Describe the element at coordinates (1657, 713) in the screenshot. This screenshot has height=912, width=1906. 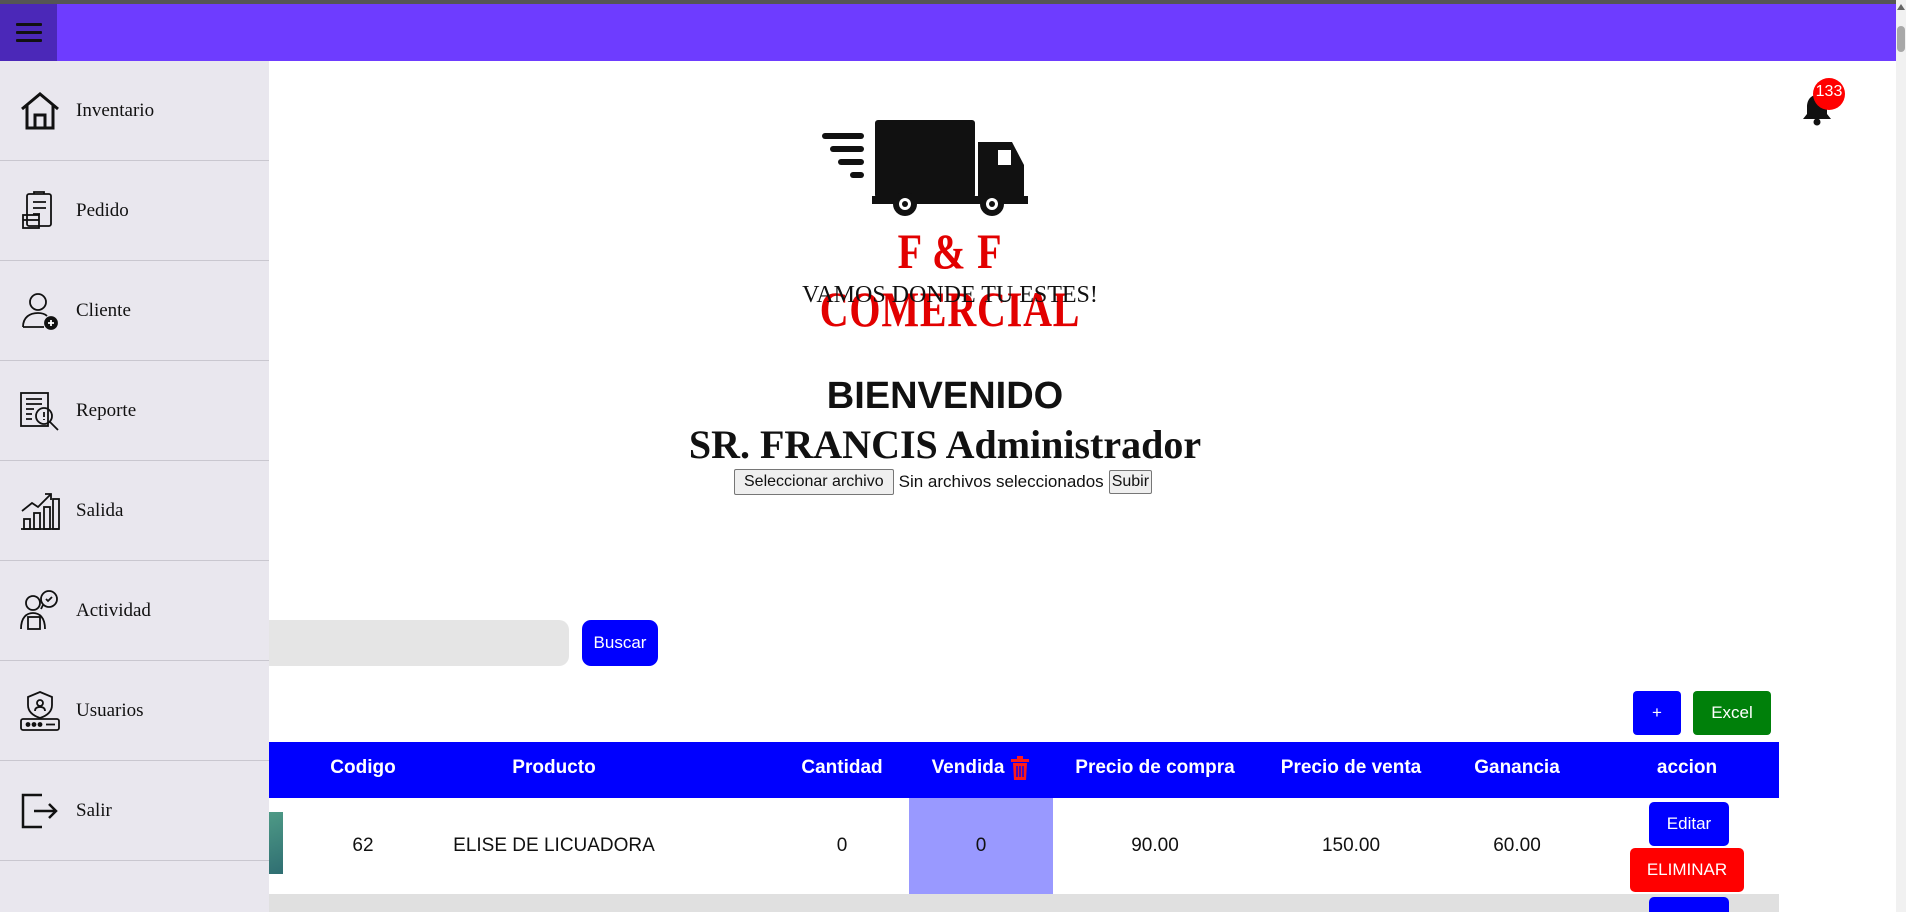
I see `add-product-button: +` at that location.